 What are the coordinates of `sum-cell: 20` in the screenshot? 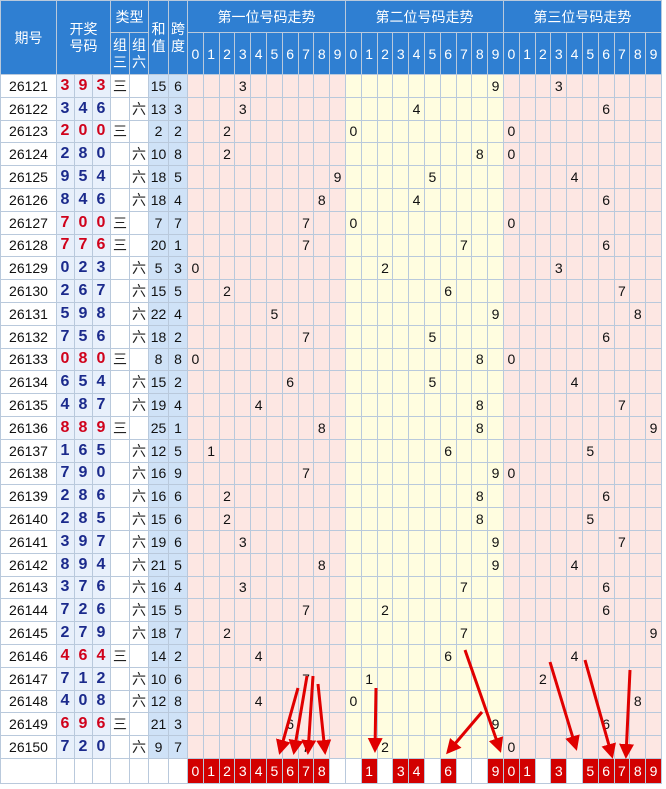 It's located at (158, 245).